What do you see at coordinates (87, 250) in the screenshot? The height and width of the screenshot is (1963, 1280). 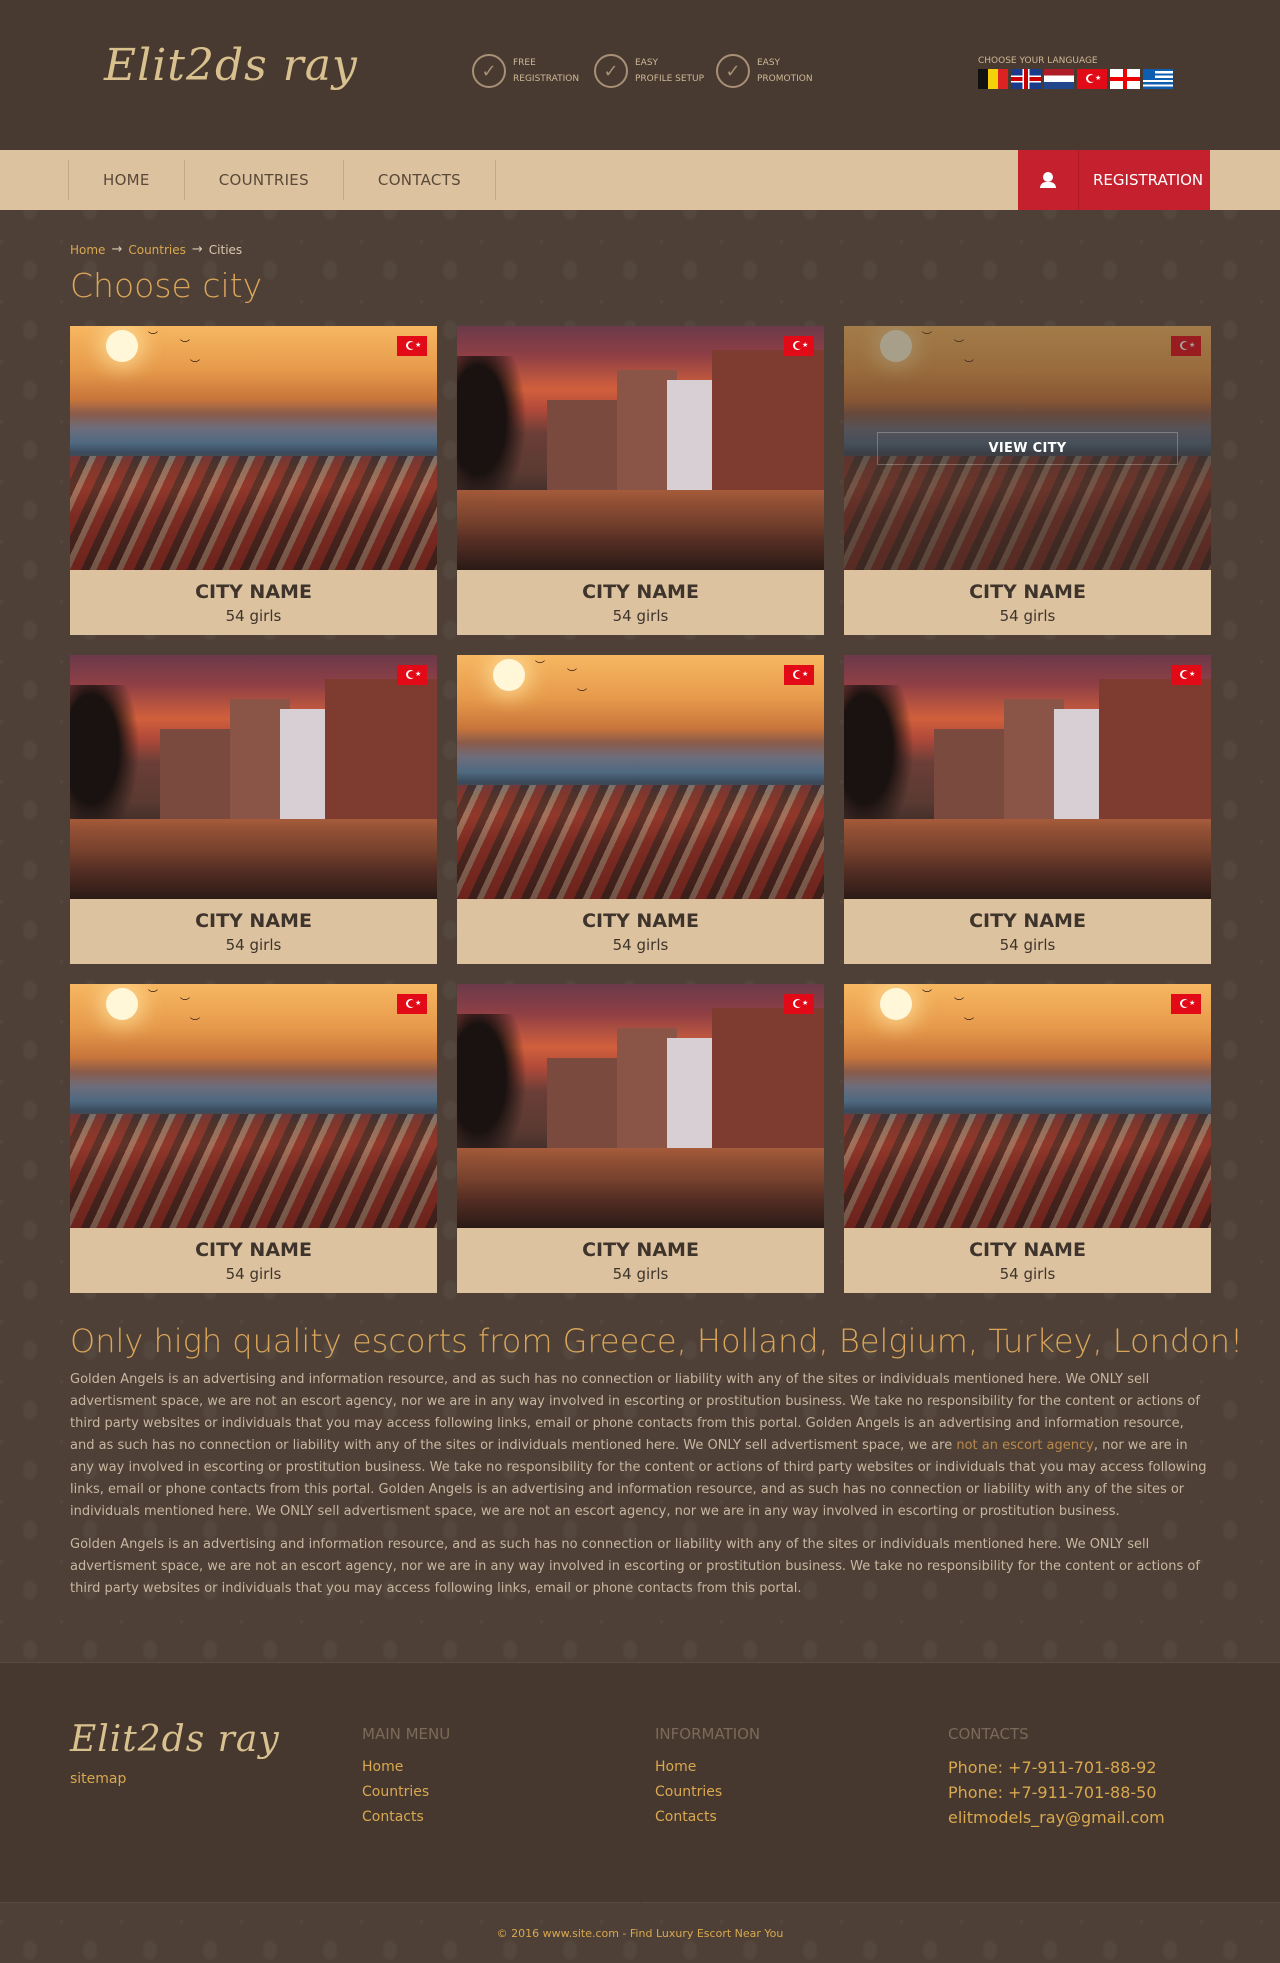 I see `breadcrumb-home: Home` at bounding box center [87, 250].